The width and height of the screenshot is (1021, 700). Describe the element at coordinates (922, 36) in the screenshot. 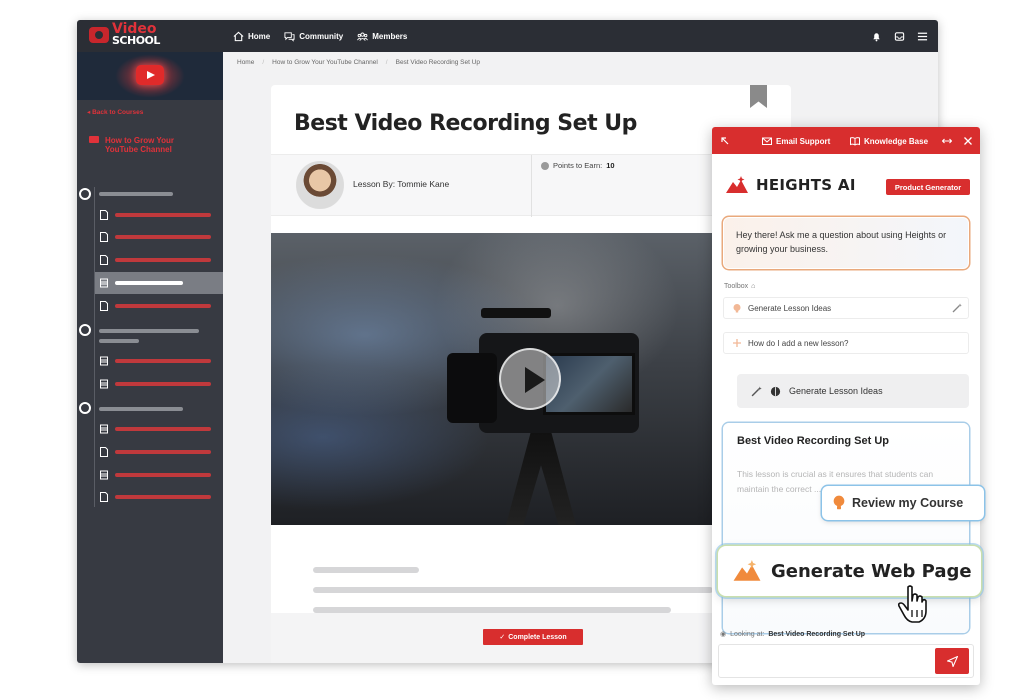

I see `menu-icon` at that location.